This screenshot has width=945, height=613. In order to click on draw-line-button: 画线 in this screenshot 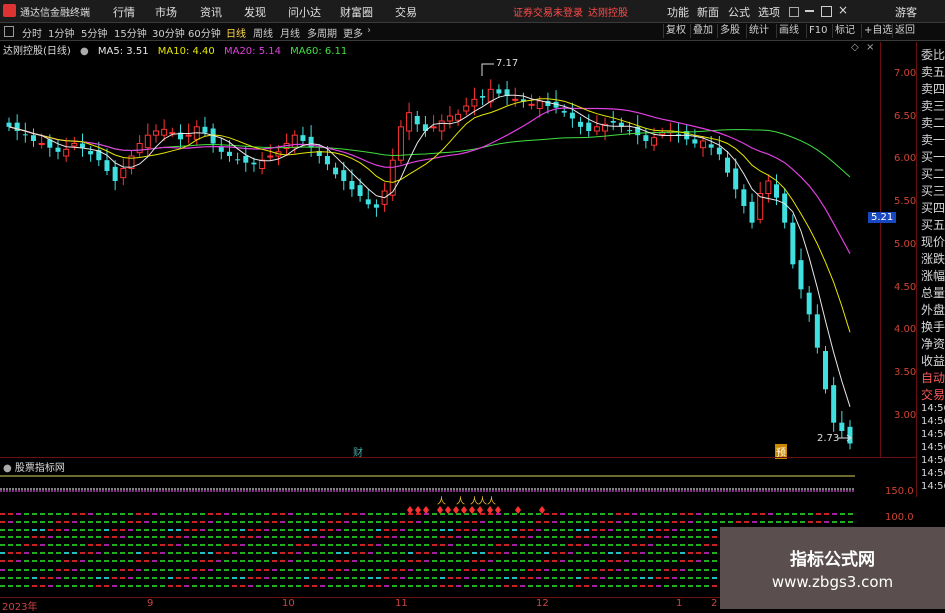, I will do `click(788, 31)`.